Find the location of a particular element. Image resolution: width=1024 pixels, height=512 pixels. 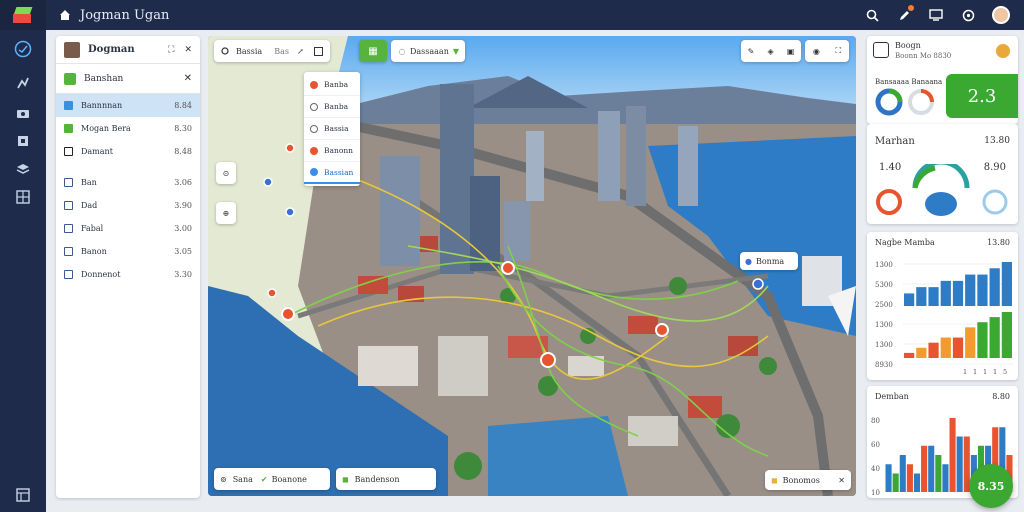

menu-item-selected: Bassian is located at coordinates (332, 173).